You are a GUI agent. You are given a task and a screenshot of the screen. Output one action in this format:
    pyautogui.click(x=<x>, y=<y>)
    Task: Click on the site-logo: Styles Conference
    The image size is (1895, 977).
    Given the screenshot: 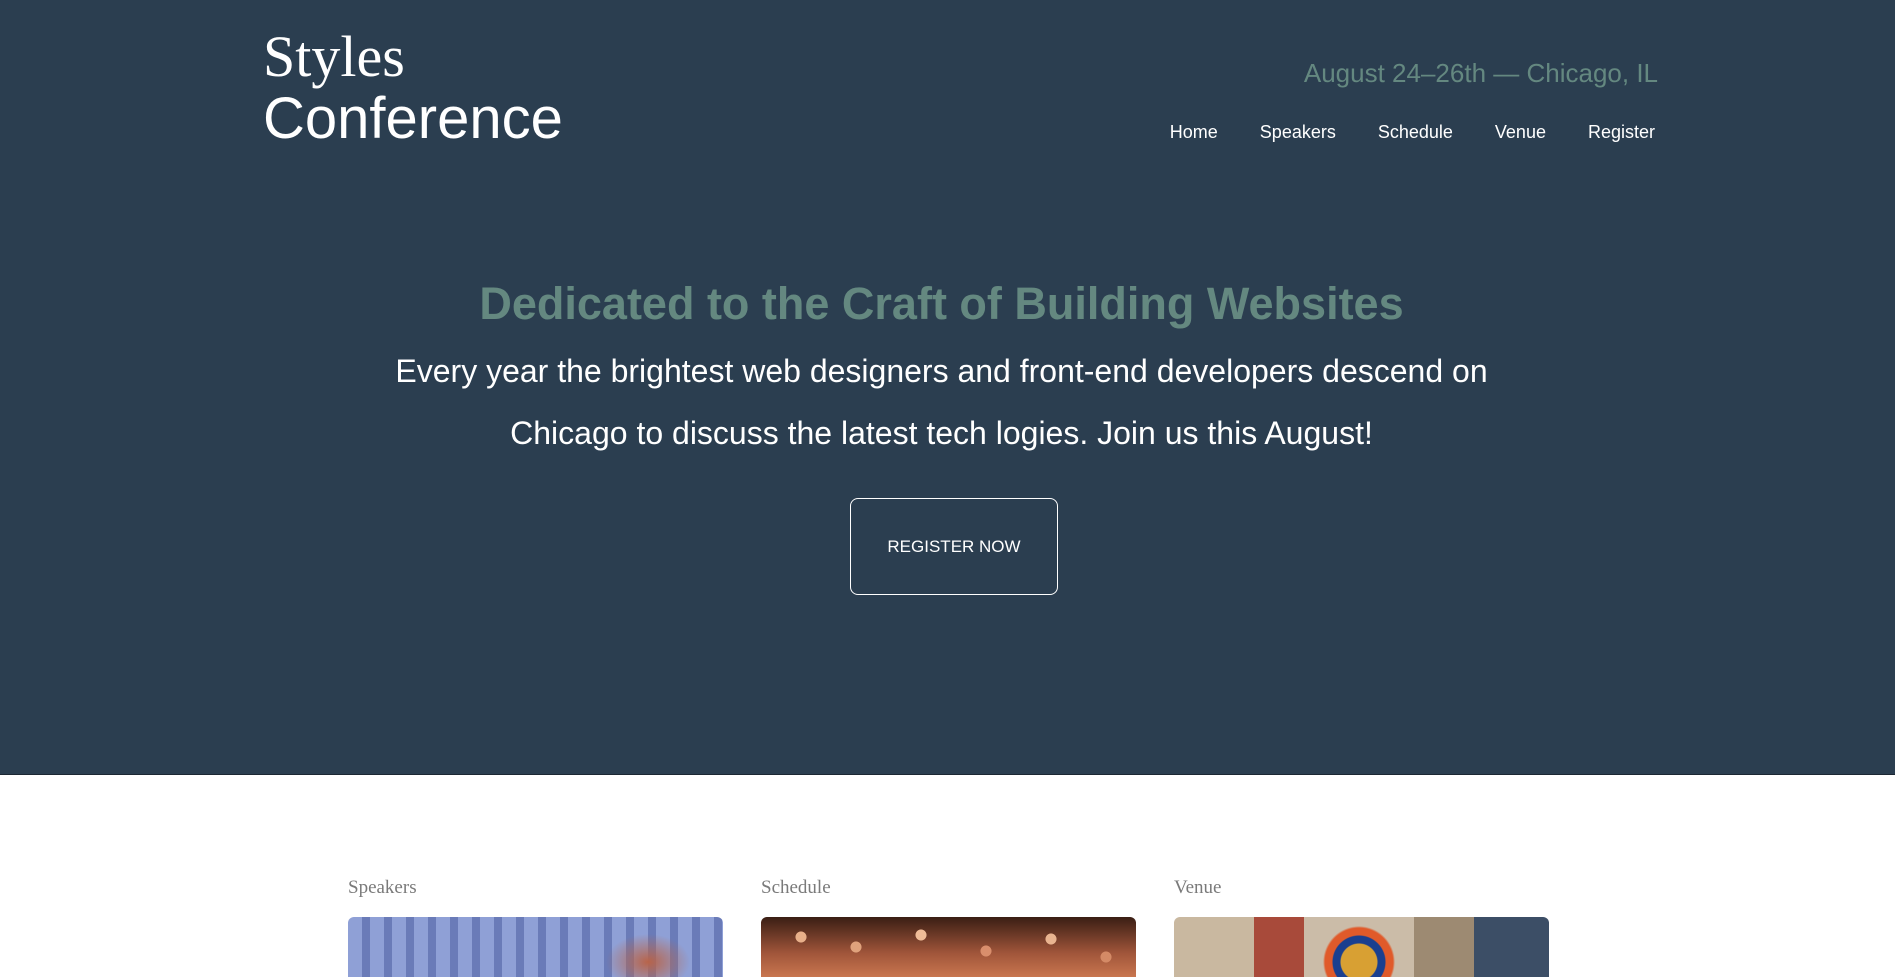 What is the action you would take?
    pyautogui.click(x=413, y=88)
    